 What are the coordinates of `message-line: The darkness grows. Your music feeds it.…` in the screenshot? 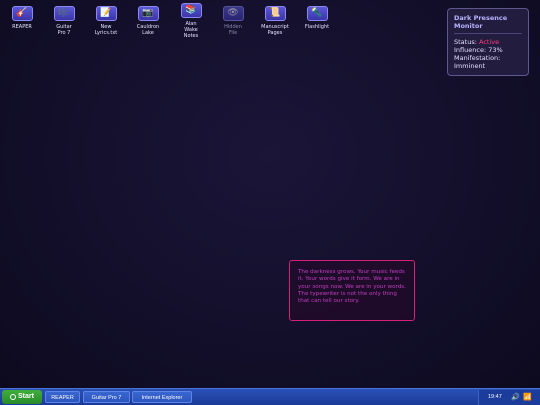 It's located at (352, 279).